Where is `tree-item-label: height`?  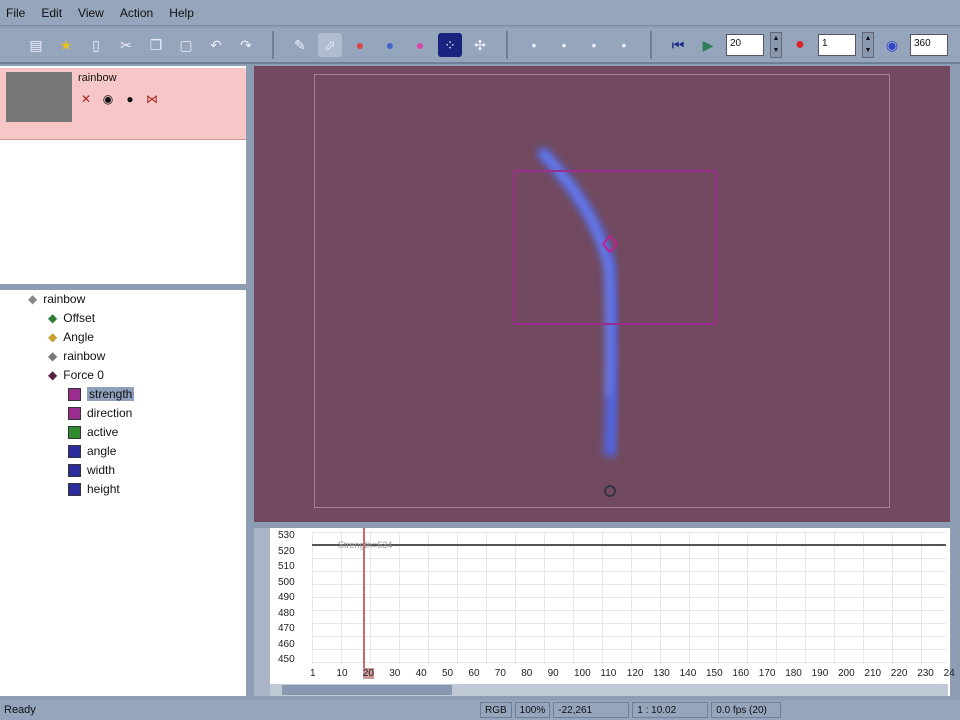
tree-item-label: height is located at coordinates (103, 489).